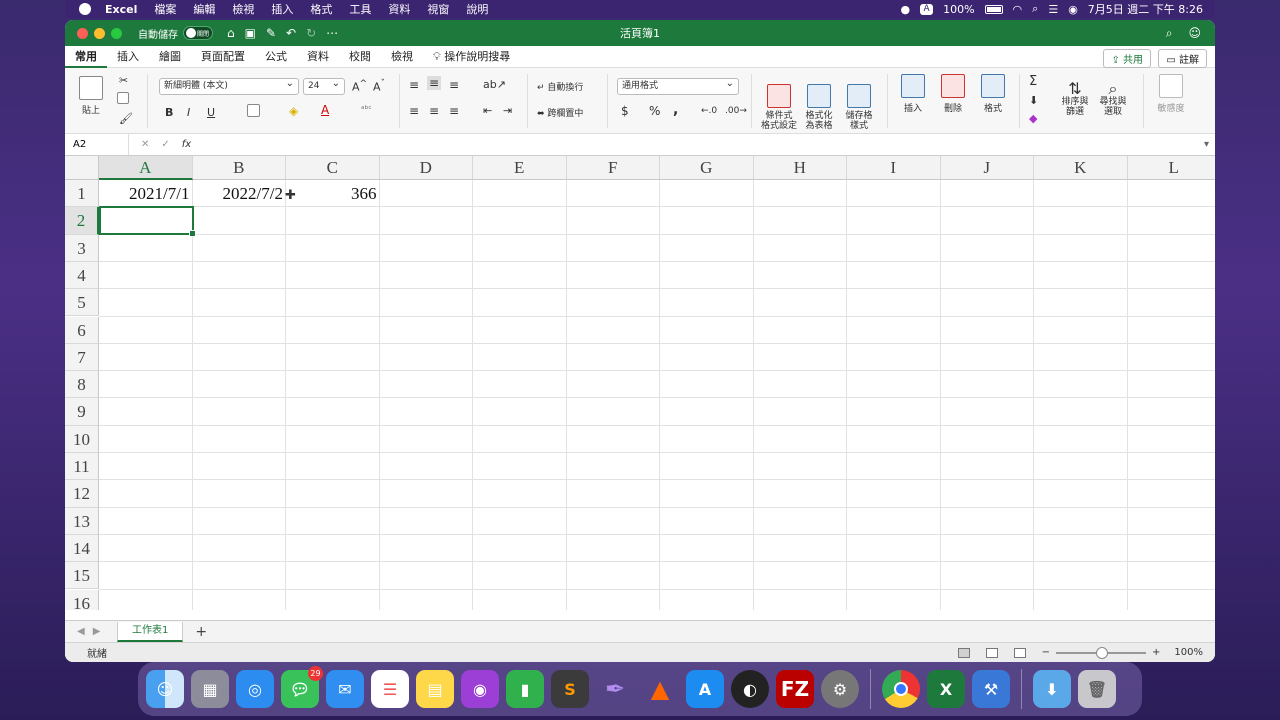 The height and width of the screenshot is (720, 1280). What do you see at coordinates (82, 303) in the screenshot?
I see `row-header-5: 5` at bounding box center [82, 303].